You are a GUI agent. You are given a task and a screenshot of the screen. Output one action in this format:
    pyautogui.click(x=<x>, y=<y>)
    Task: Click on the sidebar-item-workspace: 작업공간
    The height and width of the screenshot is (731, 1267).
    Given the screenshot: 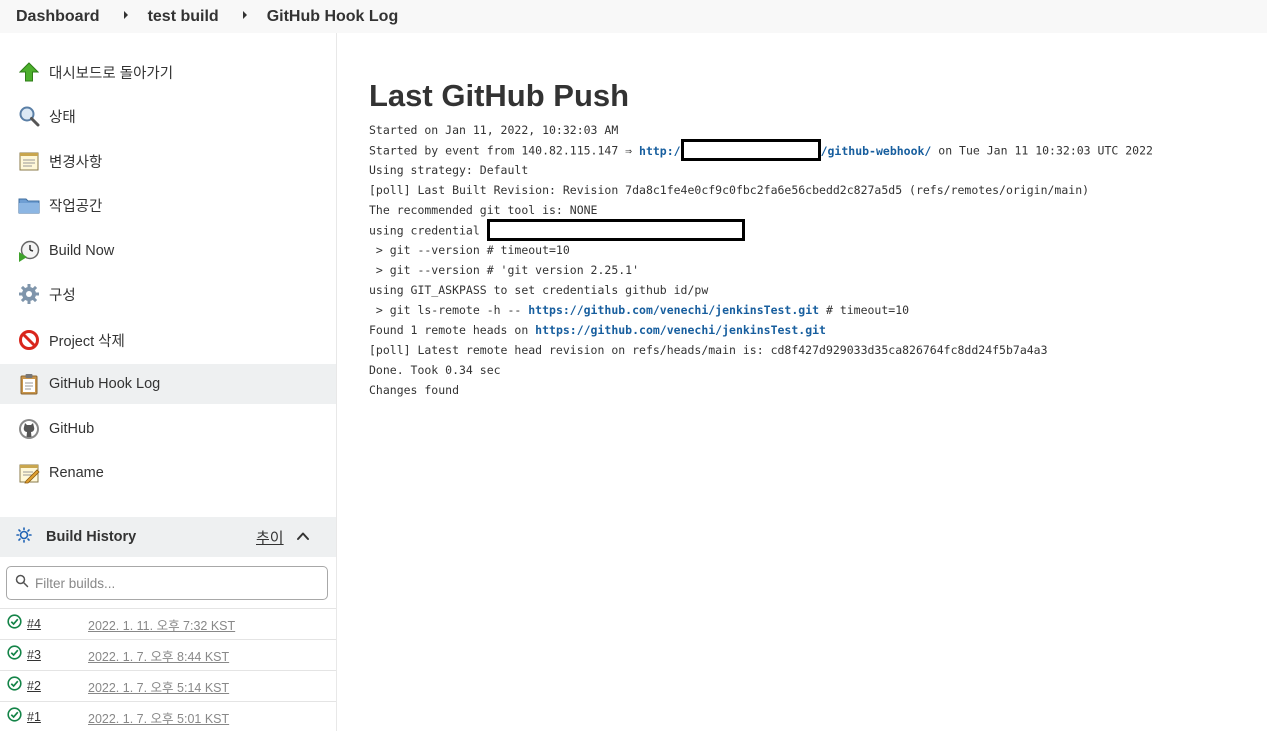 What is the action you would take?
    pyautogui.click(x=168, y=205)
    